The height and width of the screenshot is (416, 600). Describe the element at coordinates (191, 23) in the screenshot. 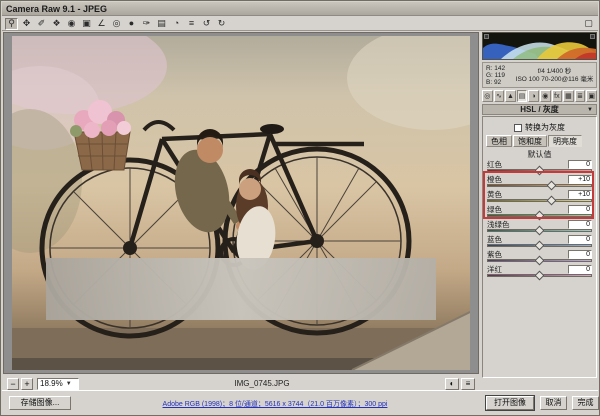

I see `preferences-button: ≡` at that location.